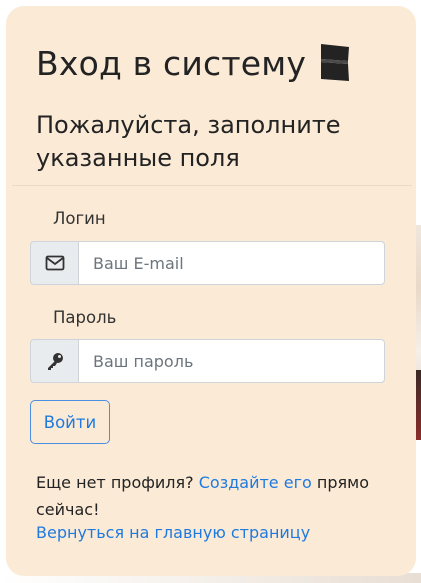 The height and width of the screenshot is (583, 421). Describe the element at coordinates (54, 263) in the screenshot. I see `envelope-icon` at that location.